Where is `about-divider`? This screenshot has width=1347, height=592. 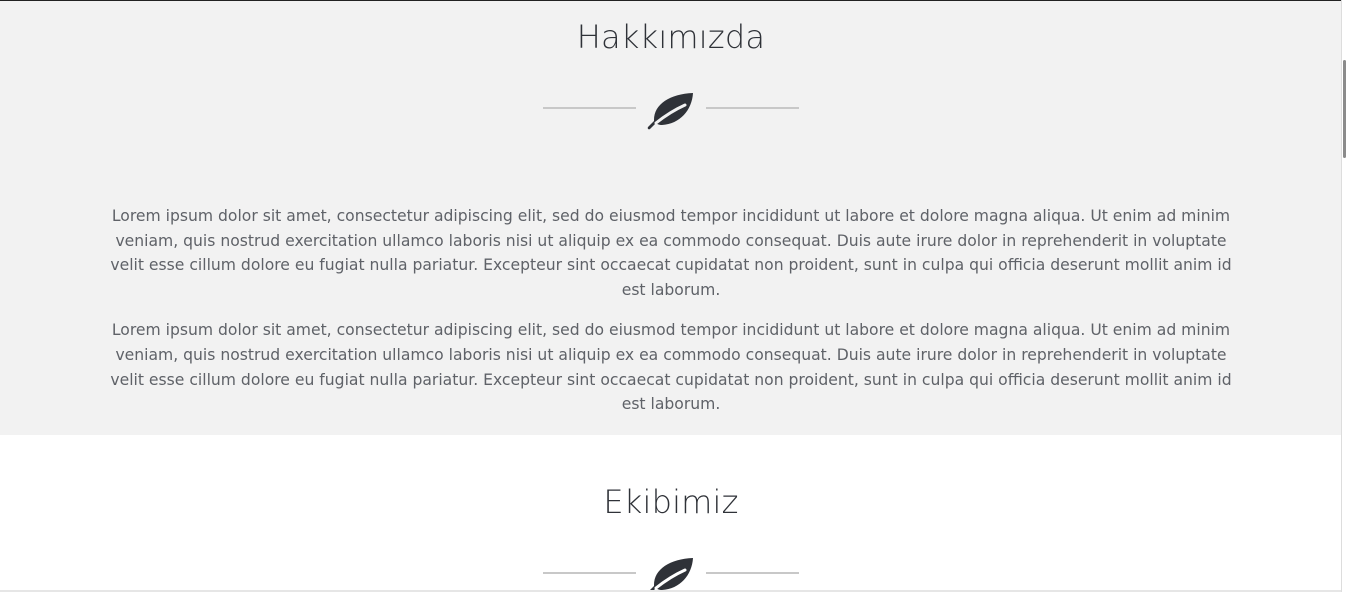 about-divider is located at coordinates (671, 109).